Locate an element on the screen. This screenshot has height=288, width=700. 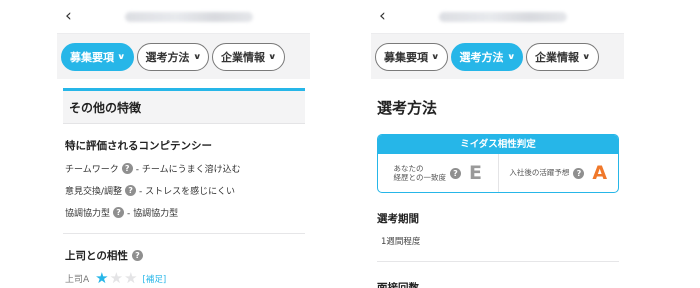
competency-detail: - チームにうまく溶け込む is located at coordinates (188, 170).